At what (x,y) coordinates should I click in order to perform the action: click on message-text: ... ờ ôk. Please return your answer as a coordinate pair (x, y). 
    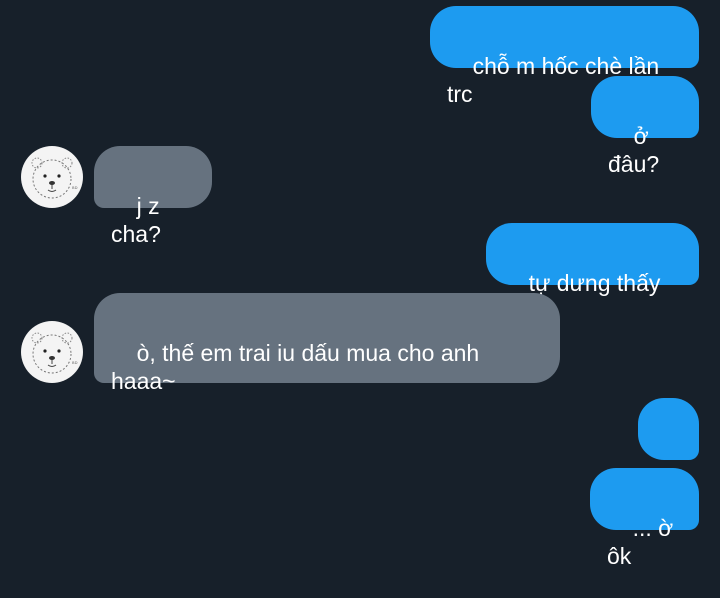
    Looking at the image, I should click on (643, 542).